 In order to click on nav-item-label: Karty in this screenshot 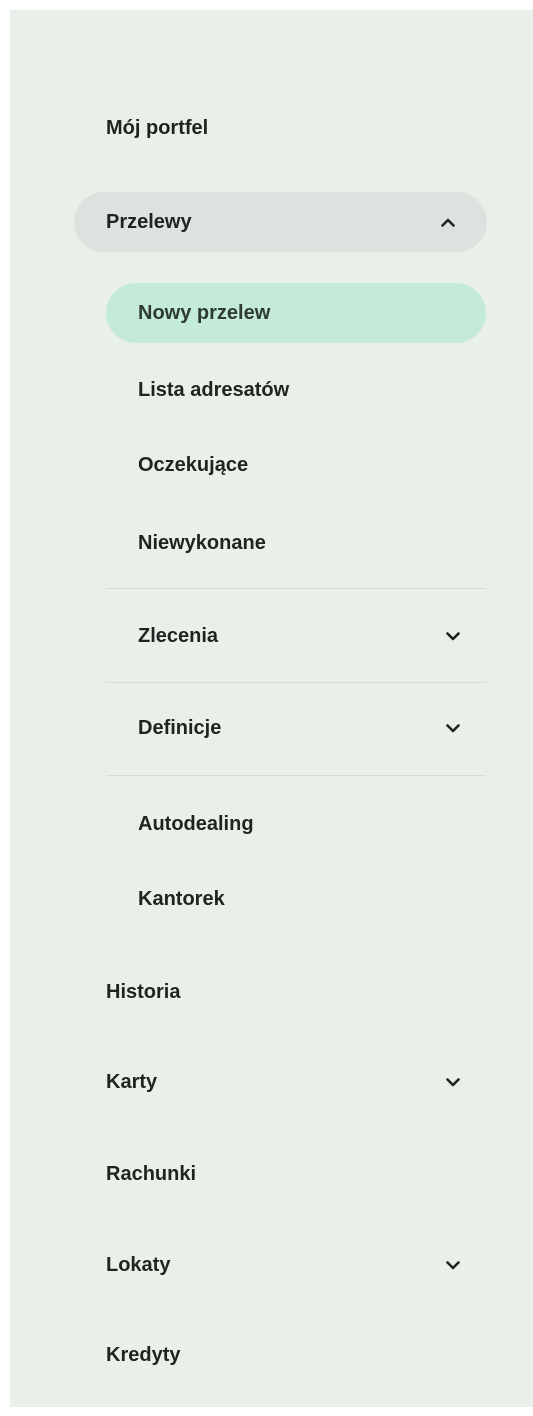, I will do `click(132, 1082)`.